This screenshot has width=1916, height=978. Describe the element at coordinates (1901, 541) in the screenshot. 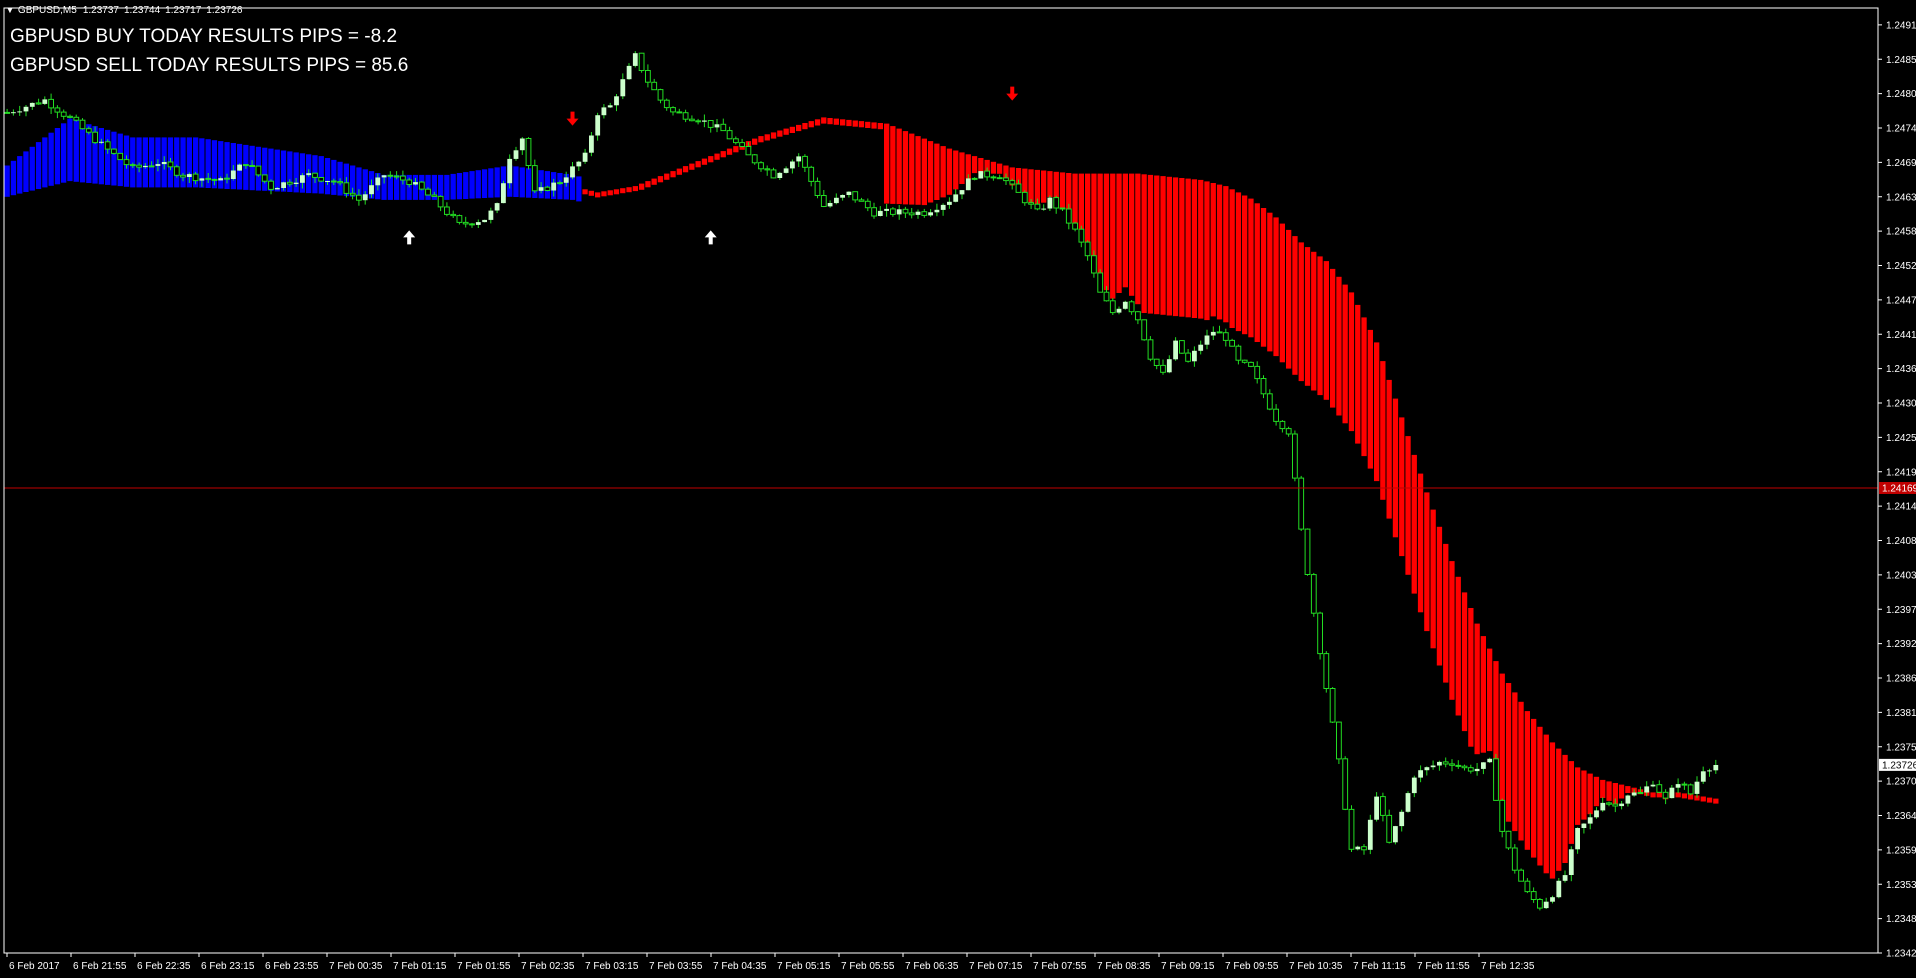

I see `y-tick-label: 1.24085` at that location.